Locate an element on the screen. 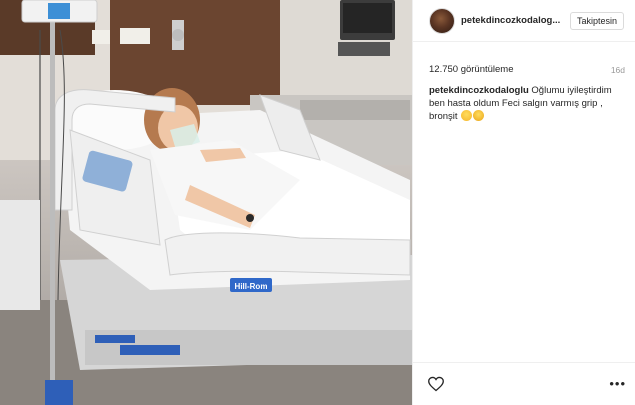  side-rail-front is located at coordinates (287, 254).